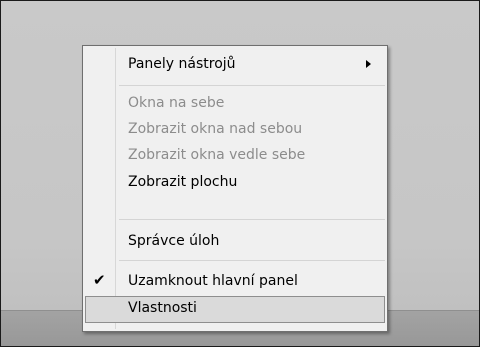 Image resolution: width=480 pixels, height=347 pixels. I want to click on menu-item-label: Okna na sebe, so click(176, 103).